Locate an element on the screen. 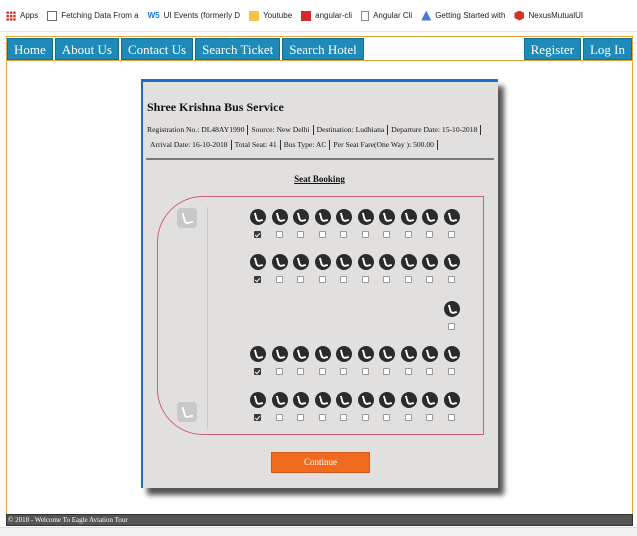  bookmark-apps: Apps is located at coordinates (22, 15).